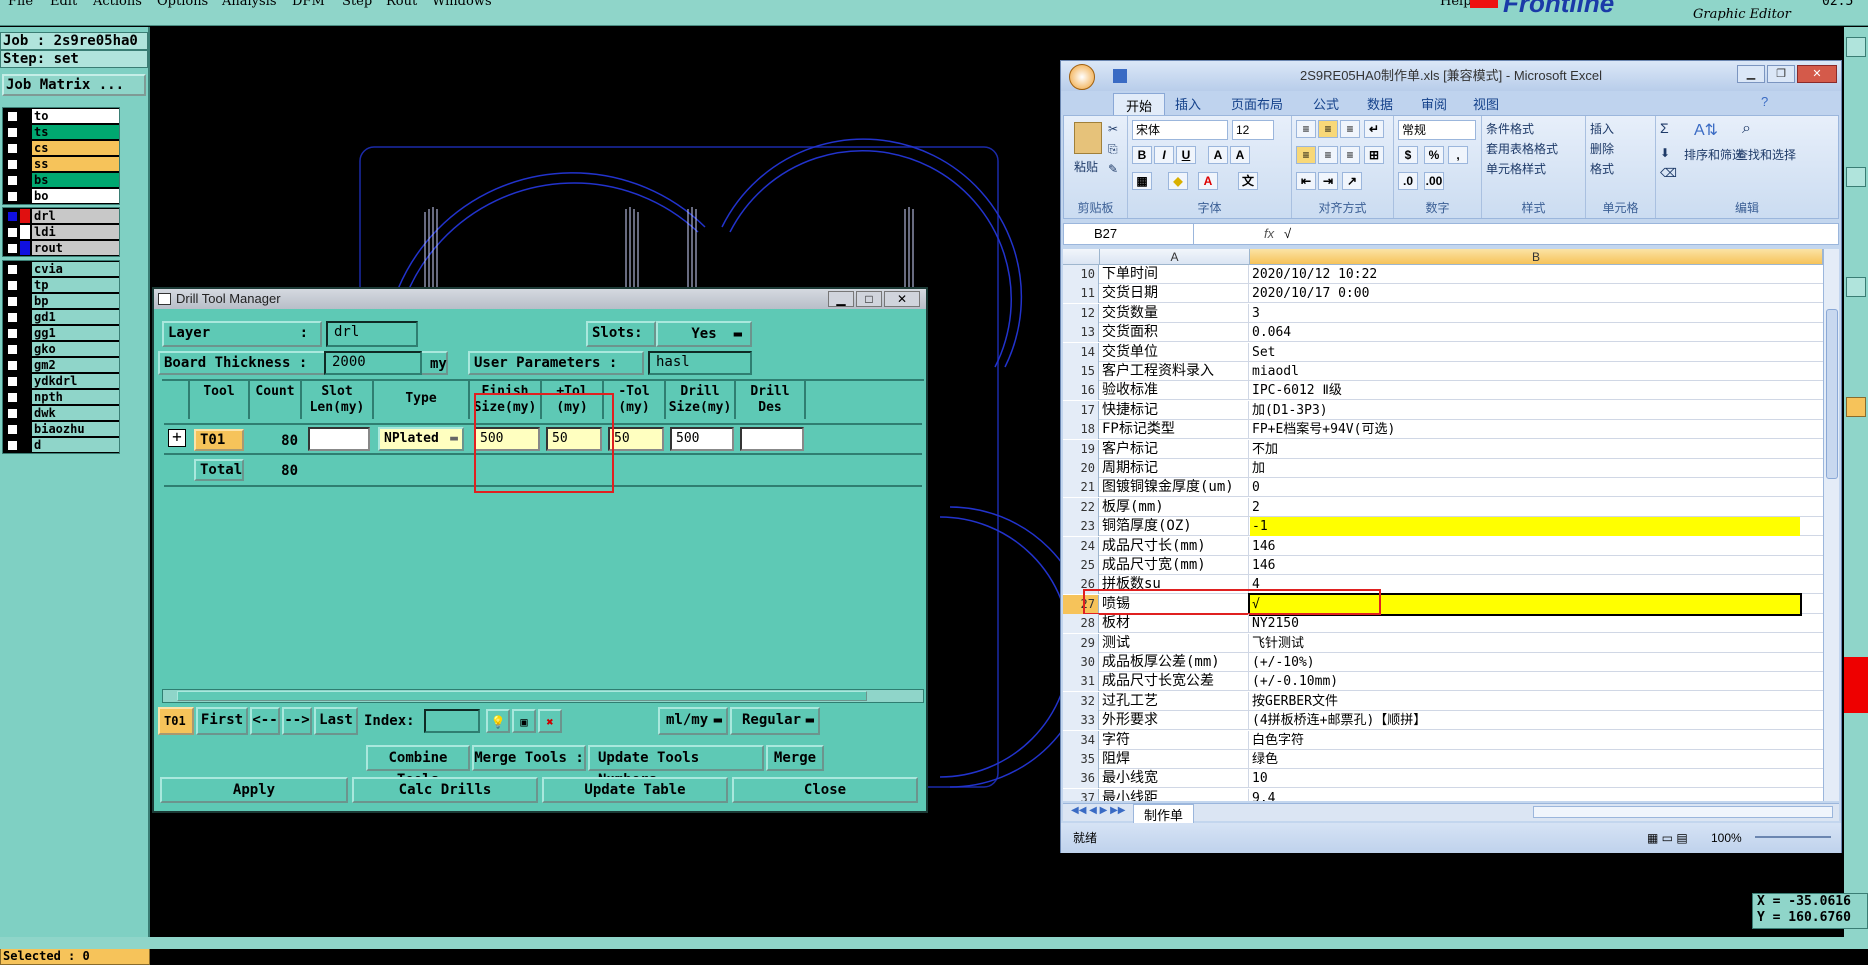  What do you see at coordinates (1350, 129) in the screenshot?
I see `align-bottom-icon: ≡` at bounding box center [1350, 129].